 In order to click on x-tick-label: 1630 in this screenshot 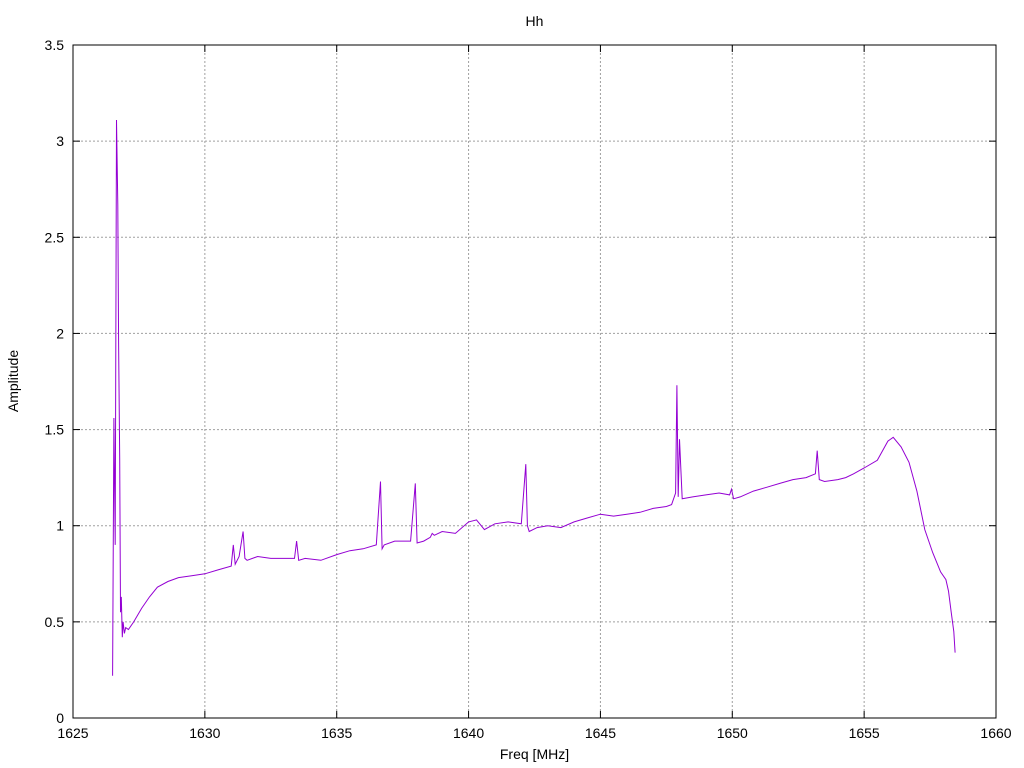, I will do `click(204, 733)`.